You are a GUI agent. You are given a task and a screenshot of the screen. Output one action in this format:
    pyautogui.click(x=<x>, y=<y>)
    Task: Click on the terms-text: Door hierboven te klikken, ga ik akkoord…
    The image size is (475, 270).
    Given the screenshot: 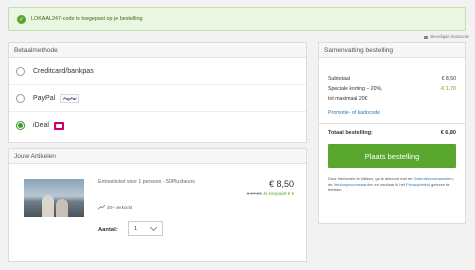 What is the action you would take?
    pyautogui.click(x=392, y=184)
    